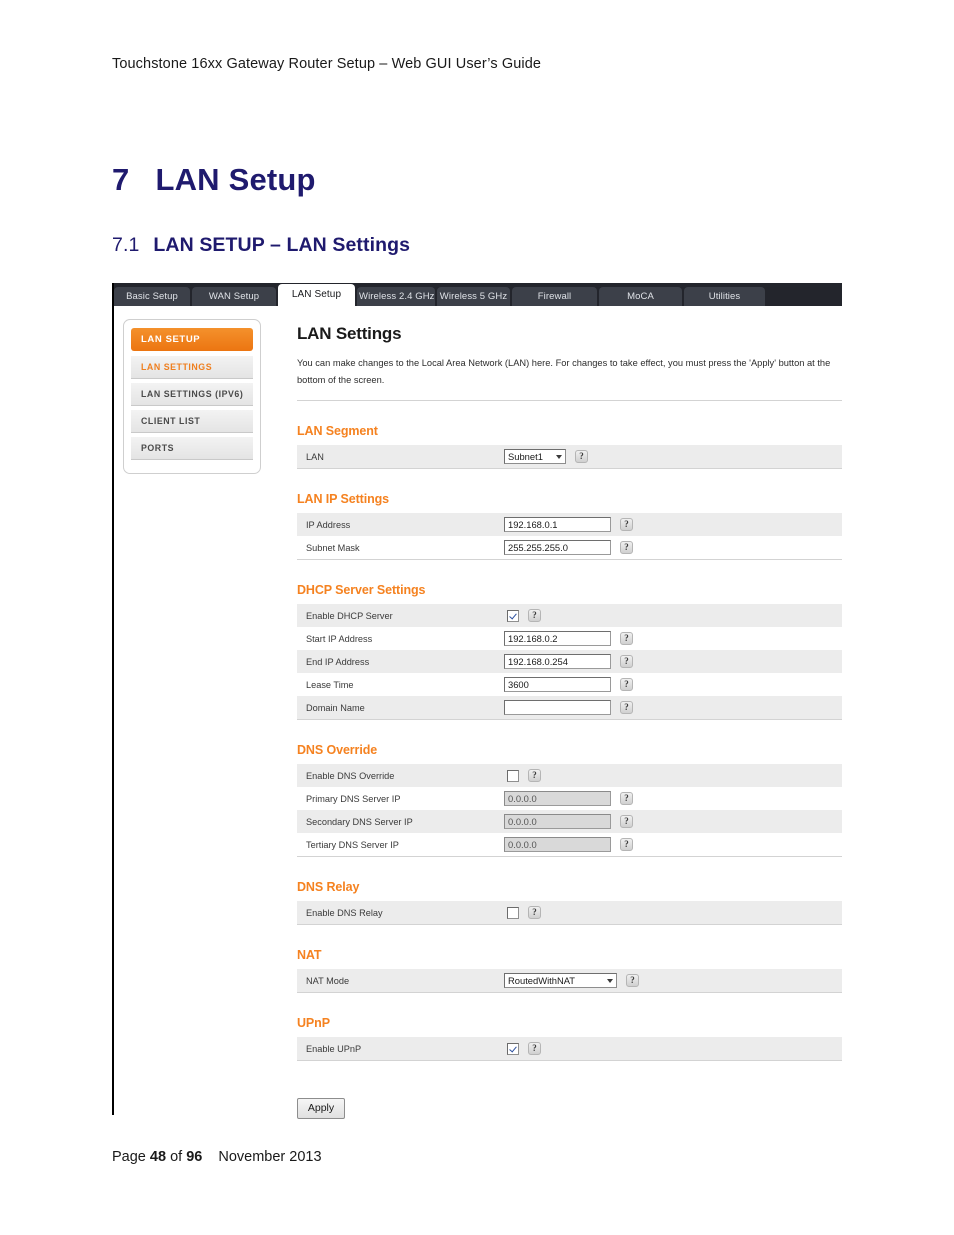 Image resolution: width=954 pixels, height=1235 pixels. I want to click on row-secondary-dns: Secondary DNS Server IP ?, so click(569, 822).